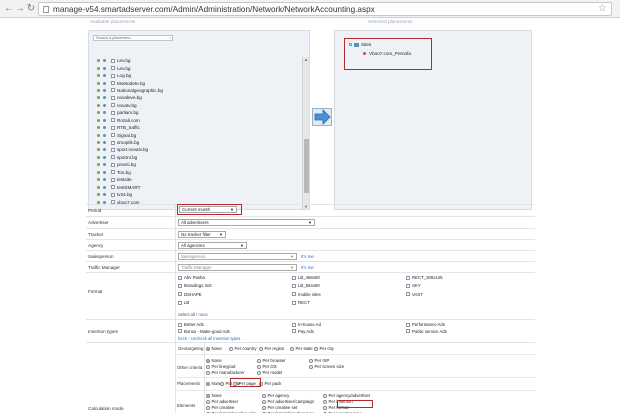 The width and height of the screenshot is (620, 413). Describe the element at coordinates (237, 267) in the screenshot. I see `traffic-manager-select: Traffic Manager ▼` at that location.